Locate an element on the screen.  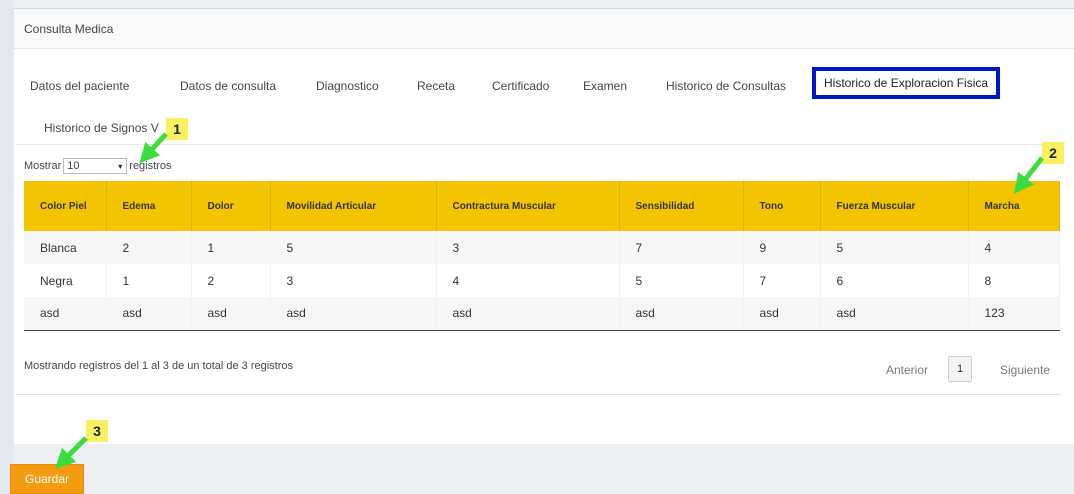
tab-datos-consulta: Datos de consulta is located at coordinates (228, 86).